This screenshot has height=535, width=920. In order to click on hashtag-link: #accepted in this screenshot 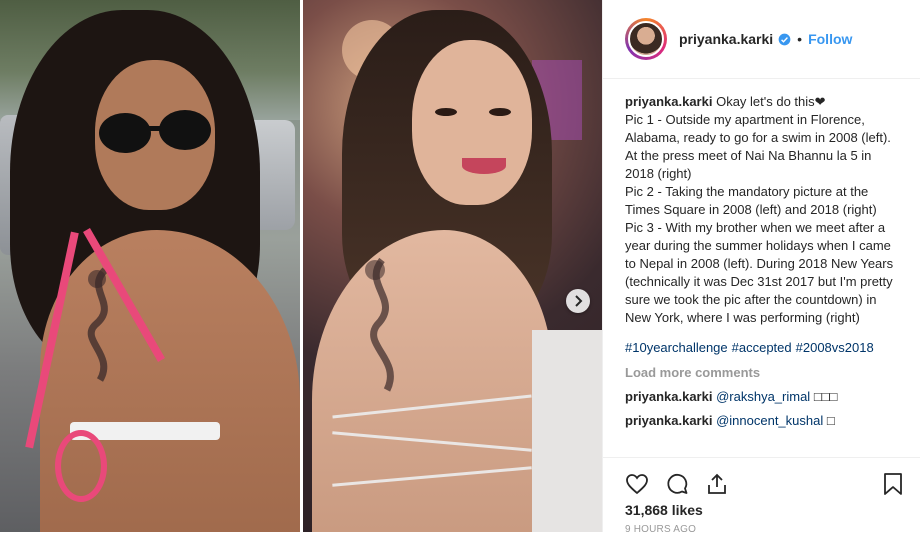, I will do `click(762, 347)`.